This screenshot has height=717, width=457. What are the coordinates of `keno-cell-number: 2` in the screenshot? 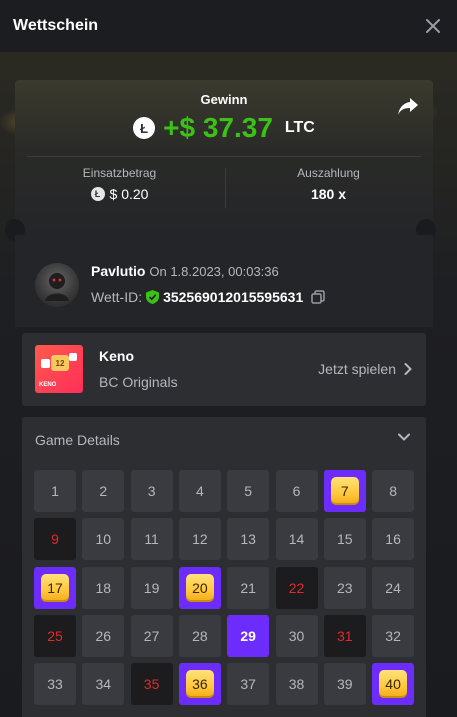 It's located at (103, 491).